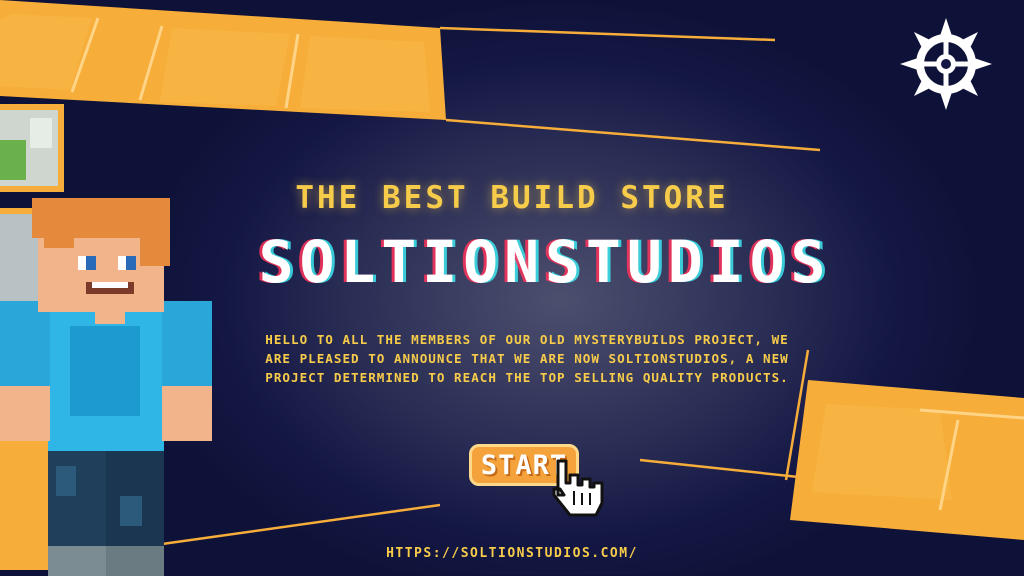 The width and height of the screenshot is (1024, 576). What do you see at coordinates (512, 553) in the screenshot?
I see `website-url-link: HTTPS://SOLTIONSTUDIOS.COM/` at bounding box center [512, 553].